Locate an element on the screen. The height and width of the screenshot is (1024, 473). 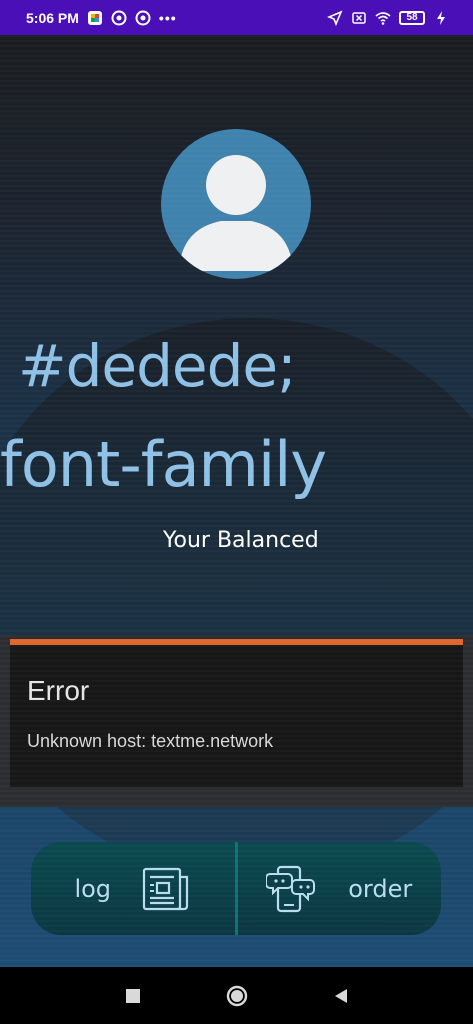
charging-icon is located at coordinates (441, 17).